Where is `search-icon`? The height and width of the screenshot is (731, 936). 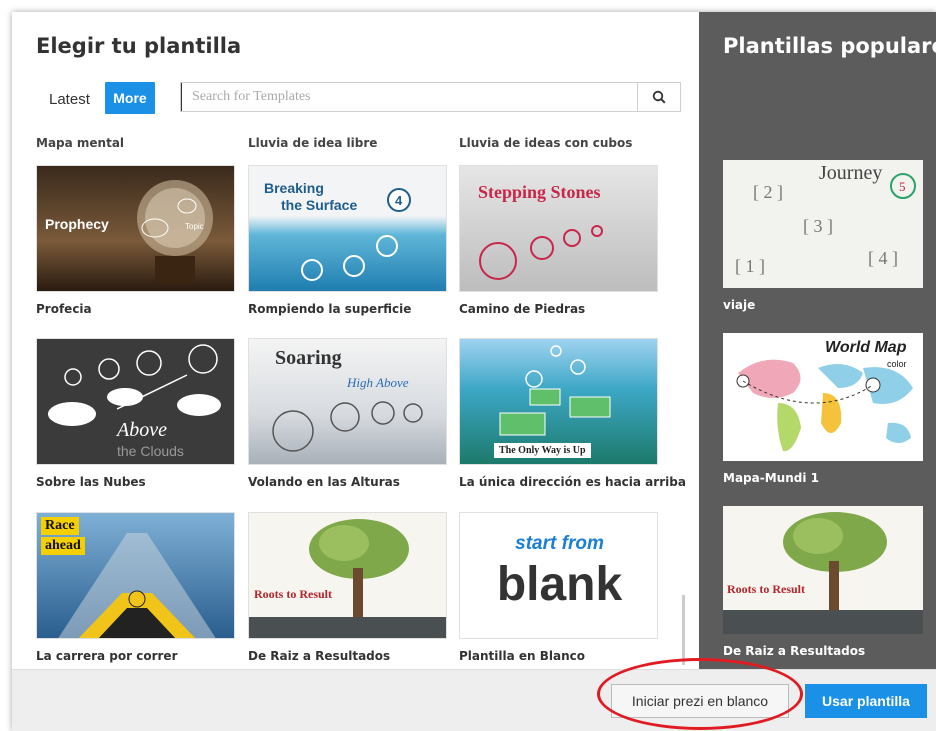 search-icon is located at coordinates (659, 97).